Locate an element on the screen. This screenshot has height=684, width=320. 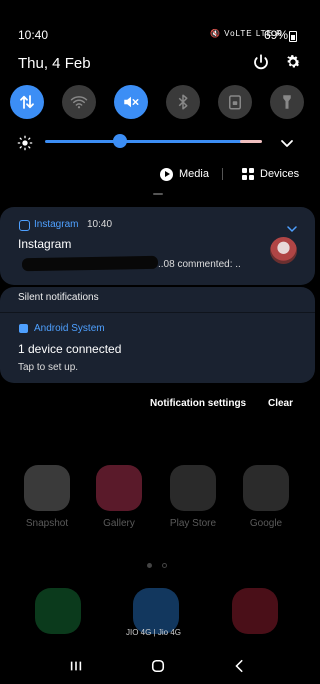
panel-handle is located at coordinates (158, 194).